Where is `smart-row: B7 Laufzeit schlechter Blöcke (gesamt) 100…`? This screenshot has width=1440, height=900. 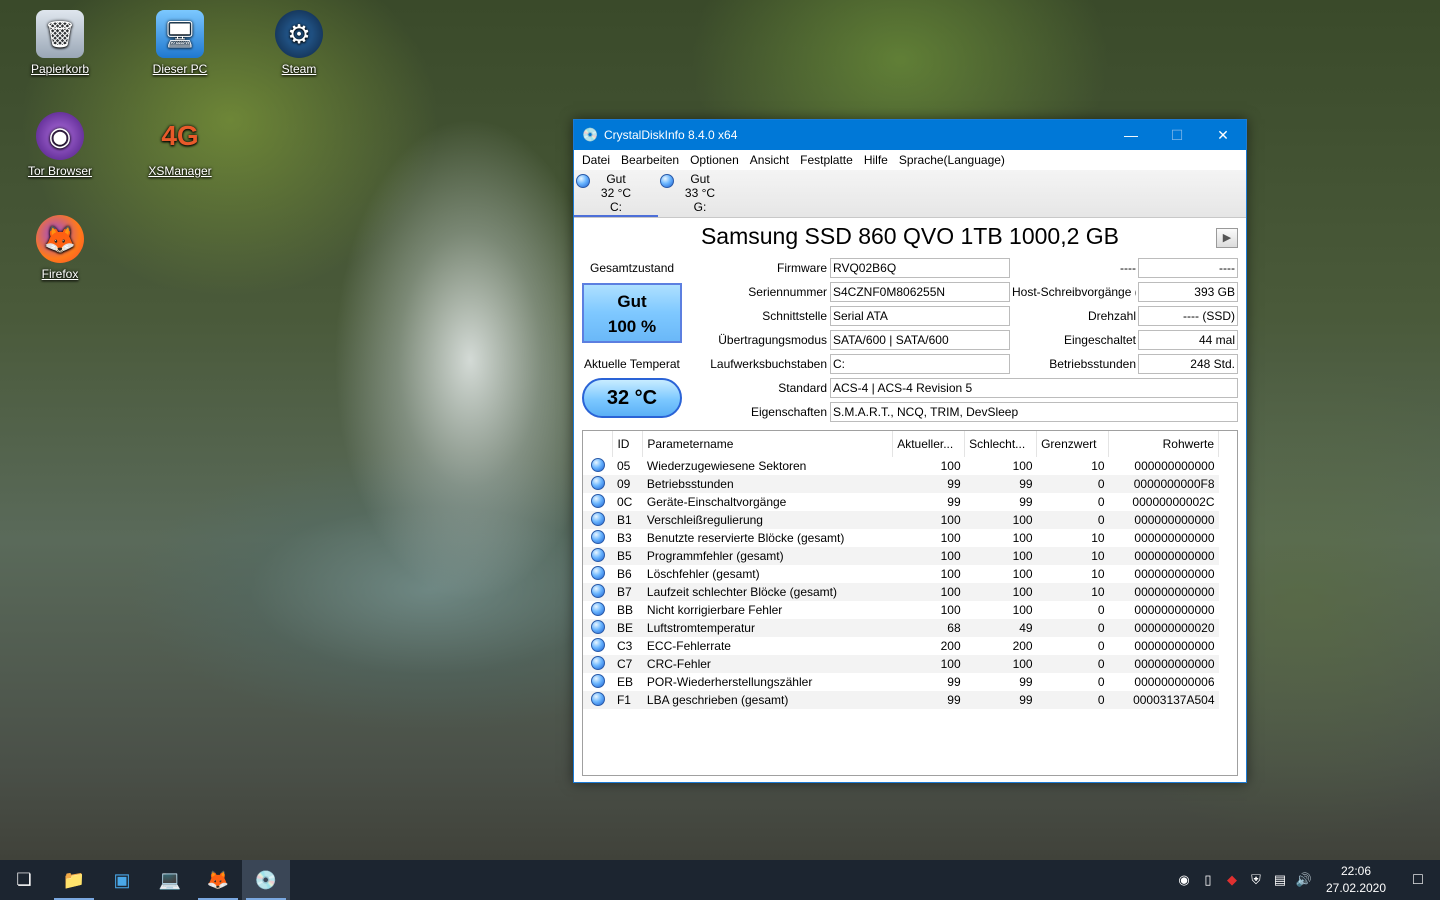 smart-row: B7 Laufzeit schlechter Blöcke (gesamt) 100… is located at coordinates (901, 592).